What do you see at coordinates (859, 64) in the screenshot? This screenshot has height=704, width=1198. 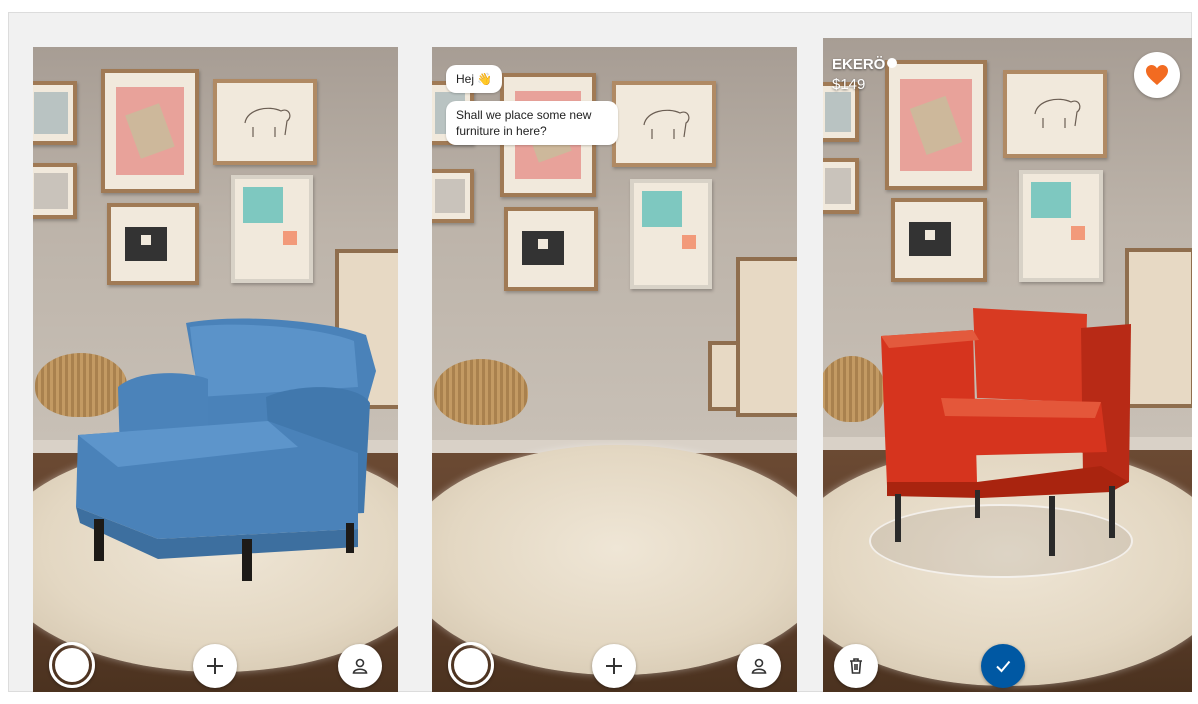 I see `product-name-text: EKERÖ` at bounding box center [859, 64].